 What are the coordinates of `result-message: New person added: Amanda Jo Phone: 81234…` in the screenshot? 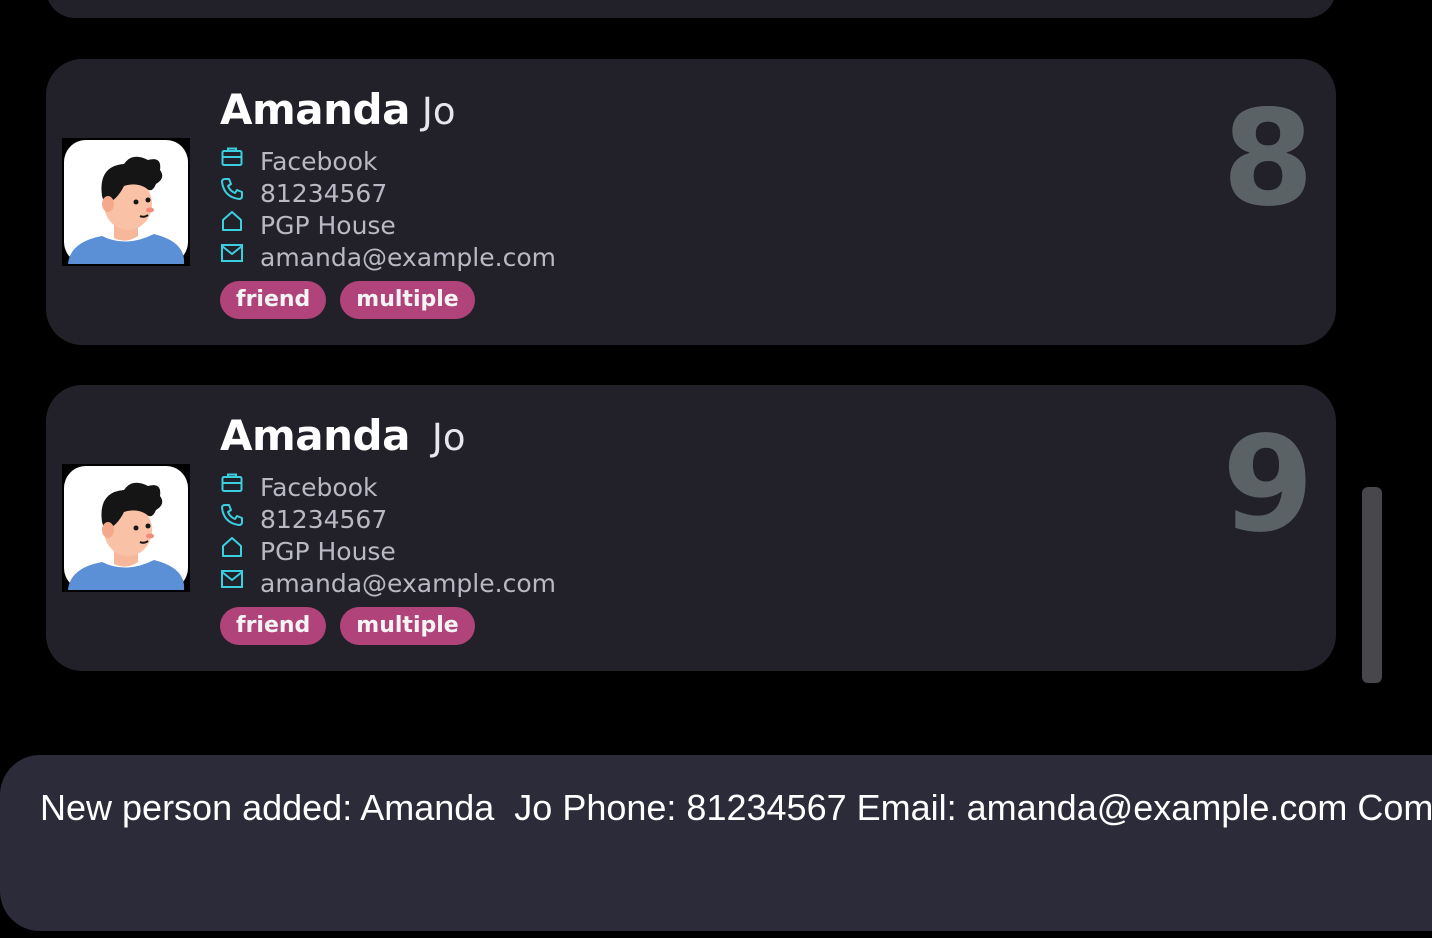 It's located at (736, 807).